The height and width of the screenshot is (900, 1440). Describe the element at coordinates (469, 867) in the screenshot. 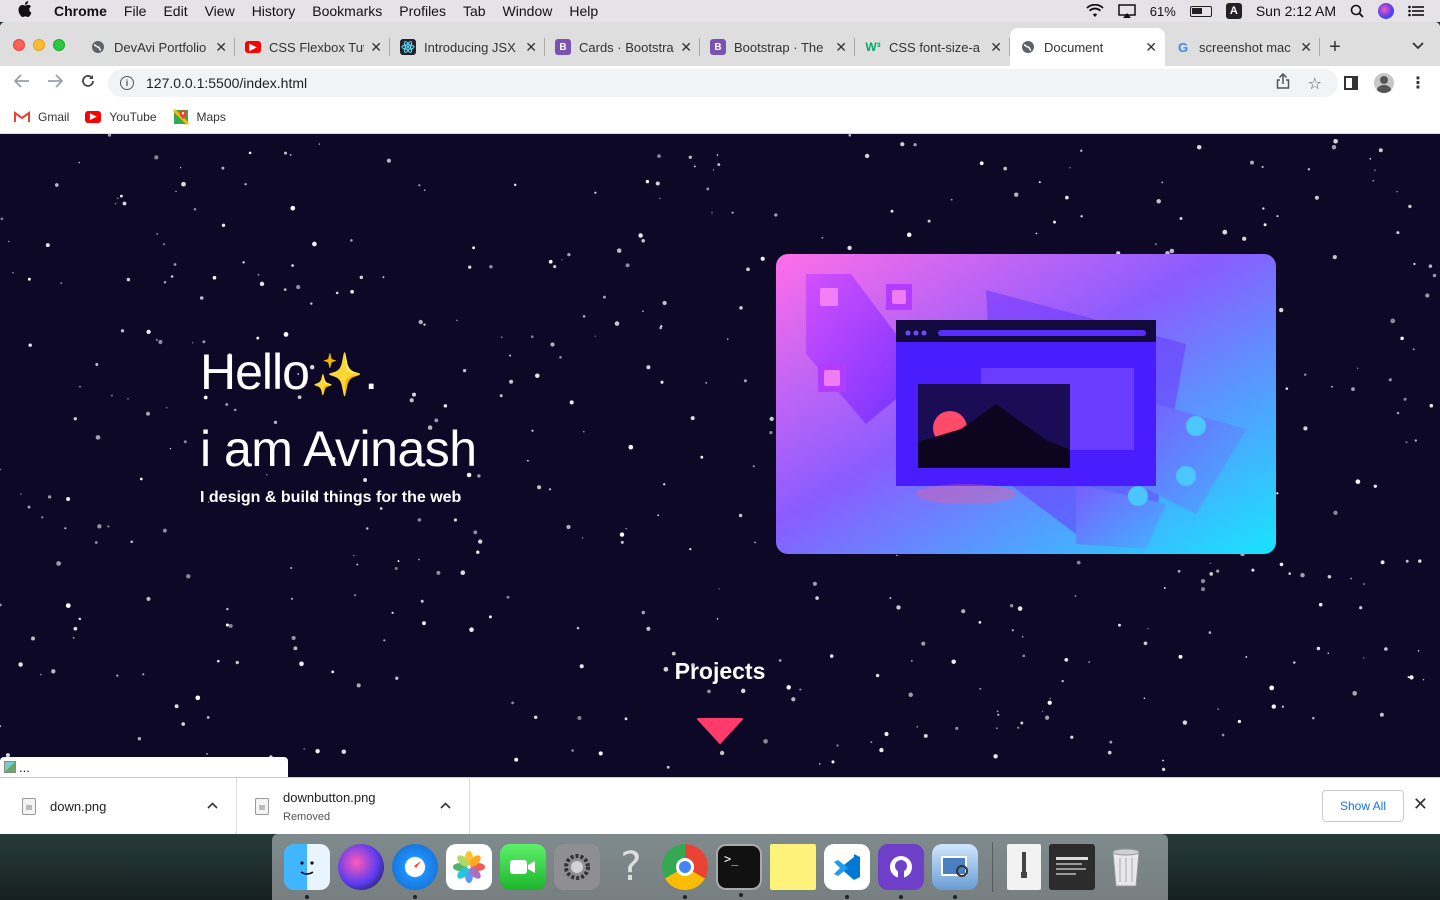

I see `photos-icon` at that location.